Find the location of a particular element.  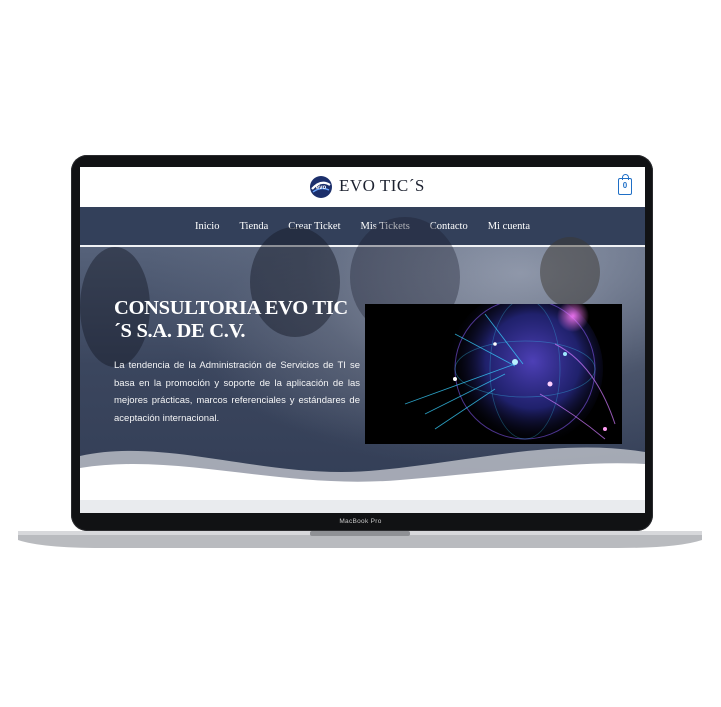

evo-globe-logo-icon: evo is located at coordinates (321, 187).